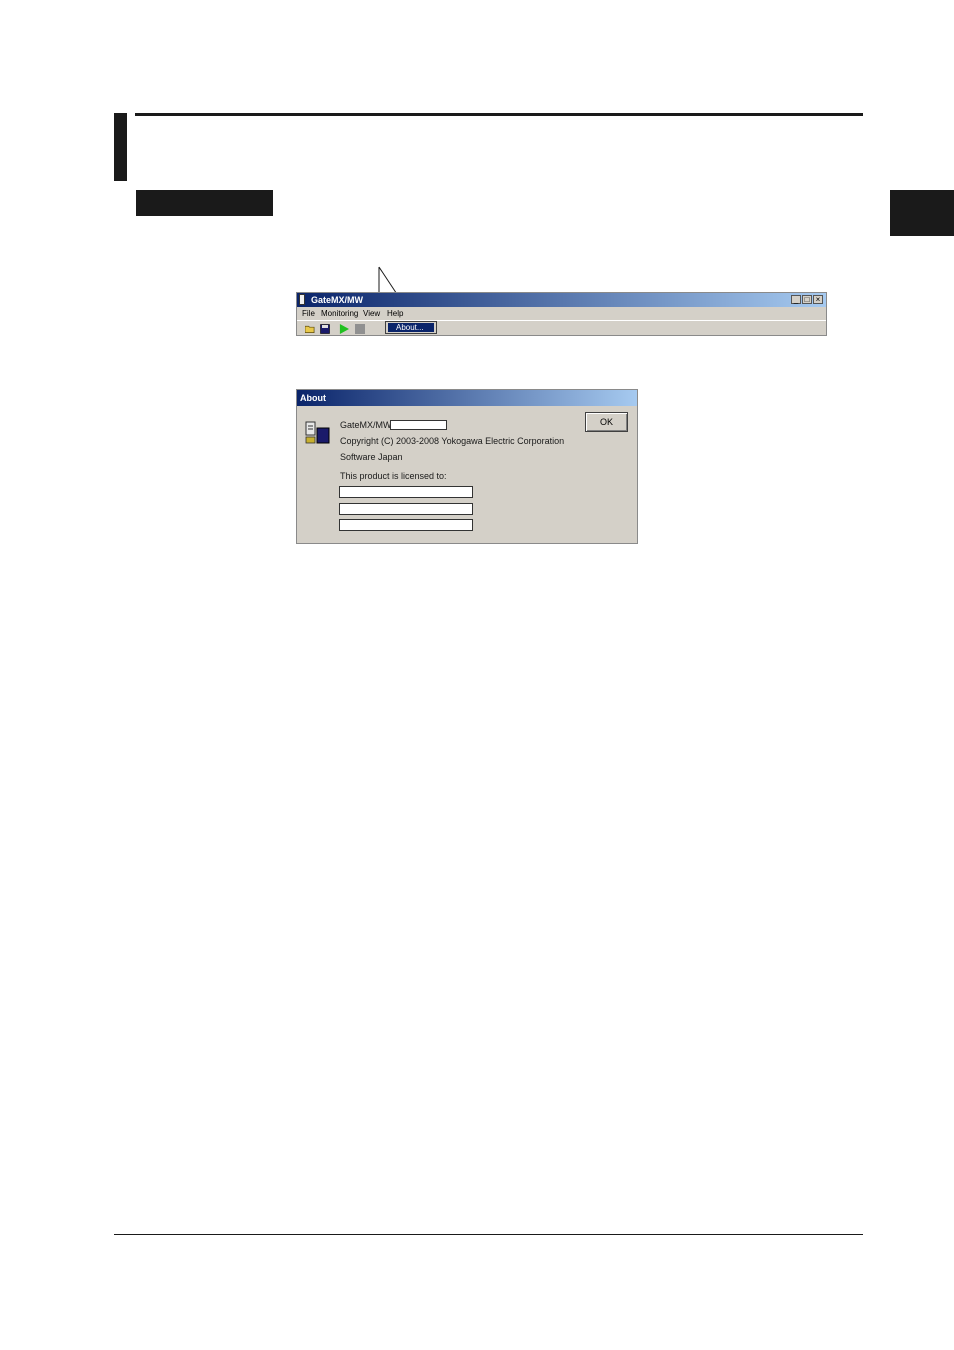  What do you see at coordinates (488, 1234) in the screenshot?
I see `bottom-rule` at bounding box center [488, 1234].